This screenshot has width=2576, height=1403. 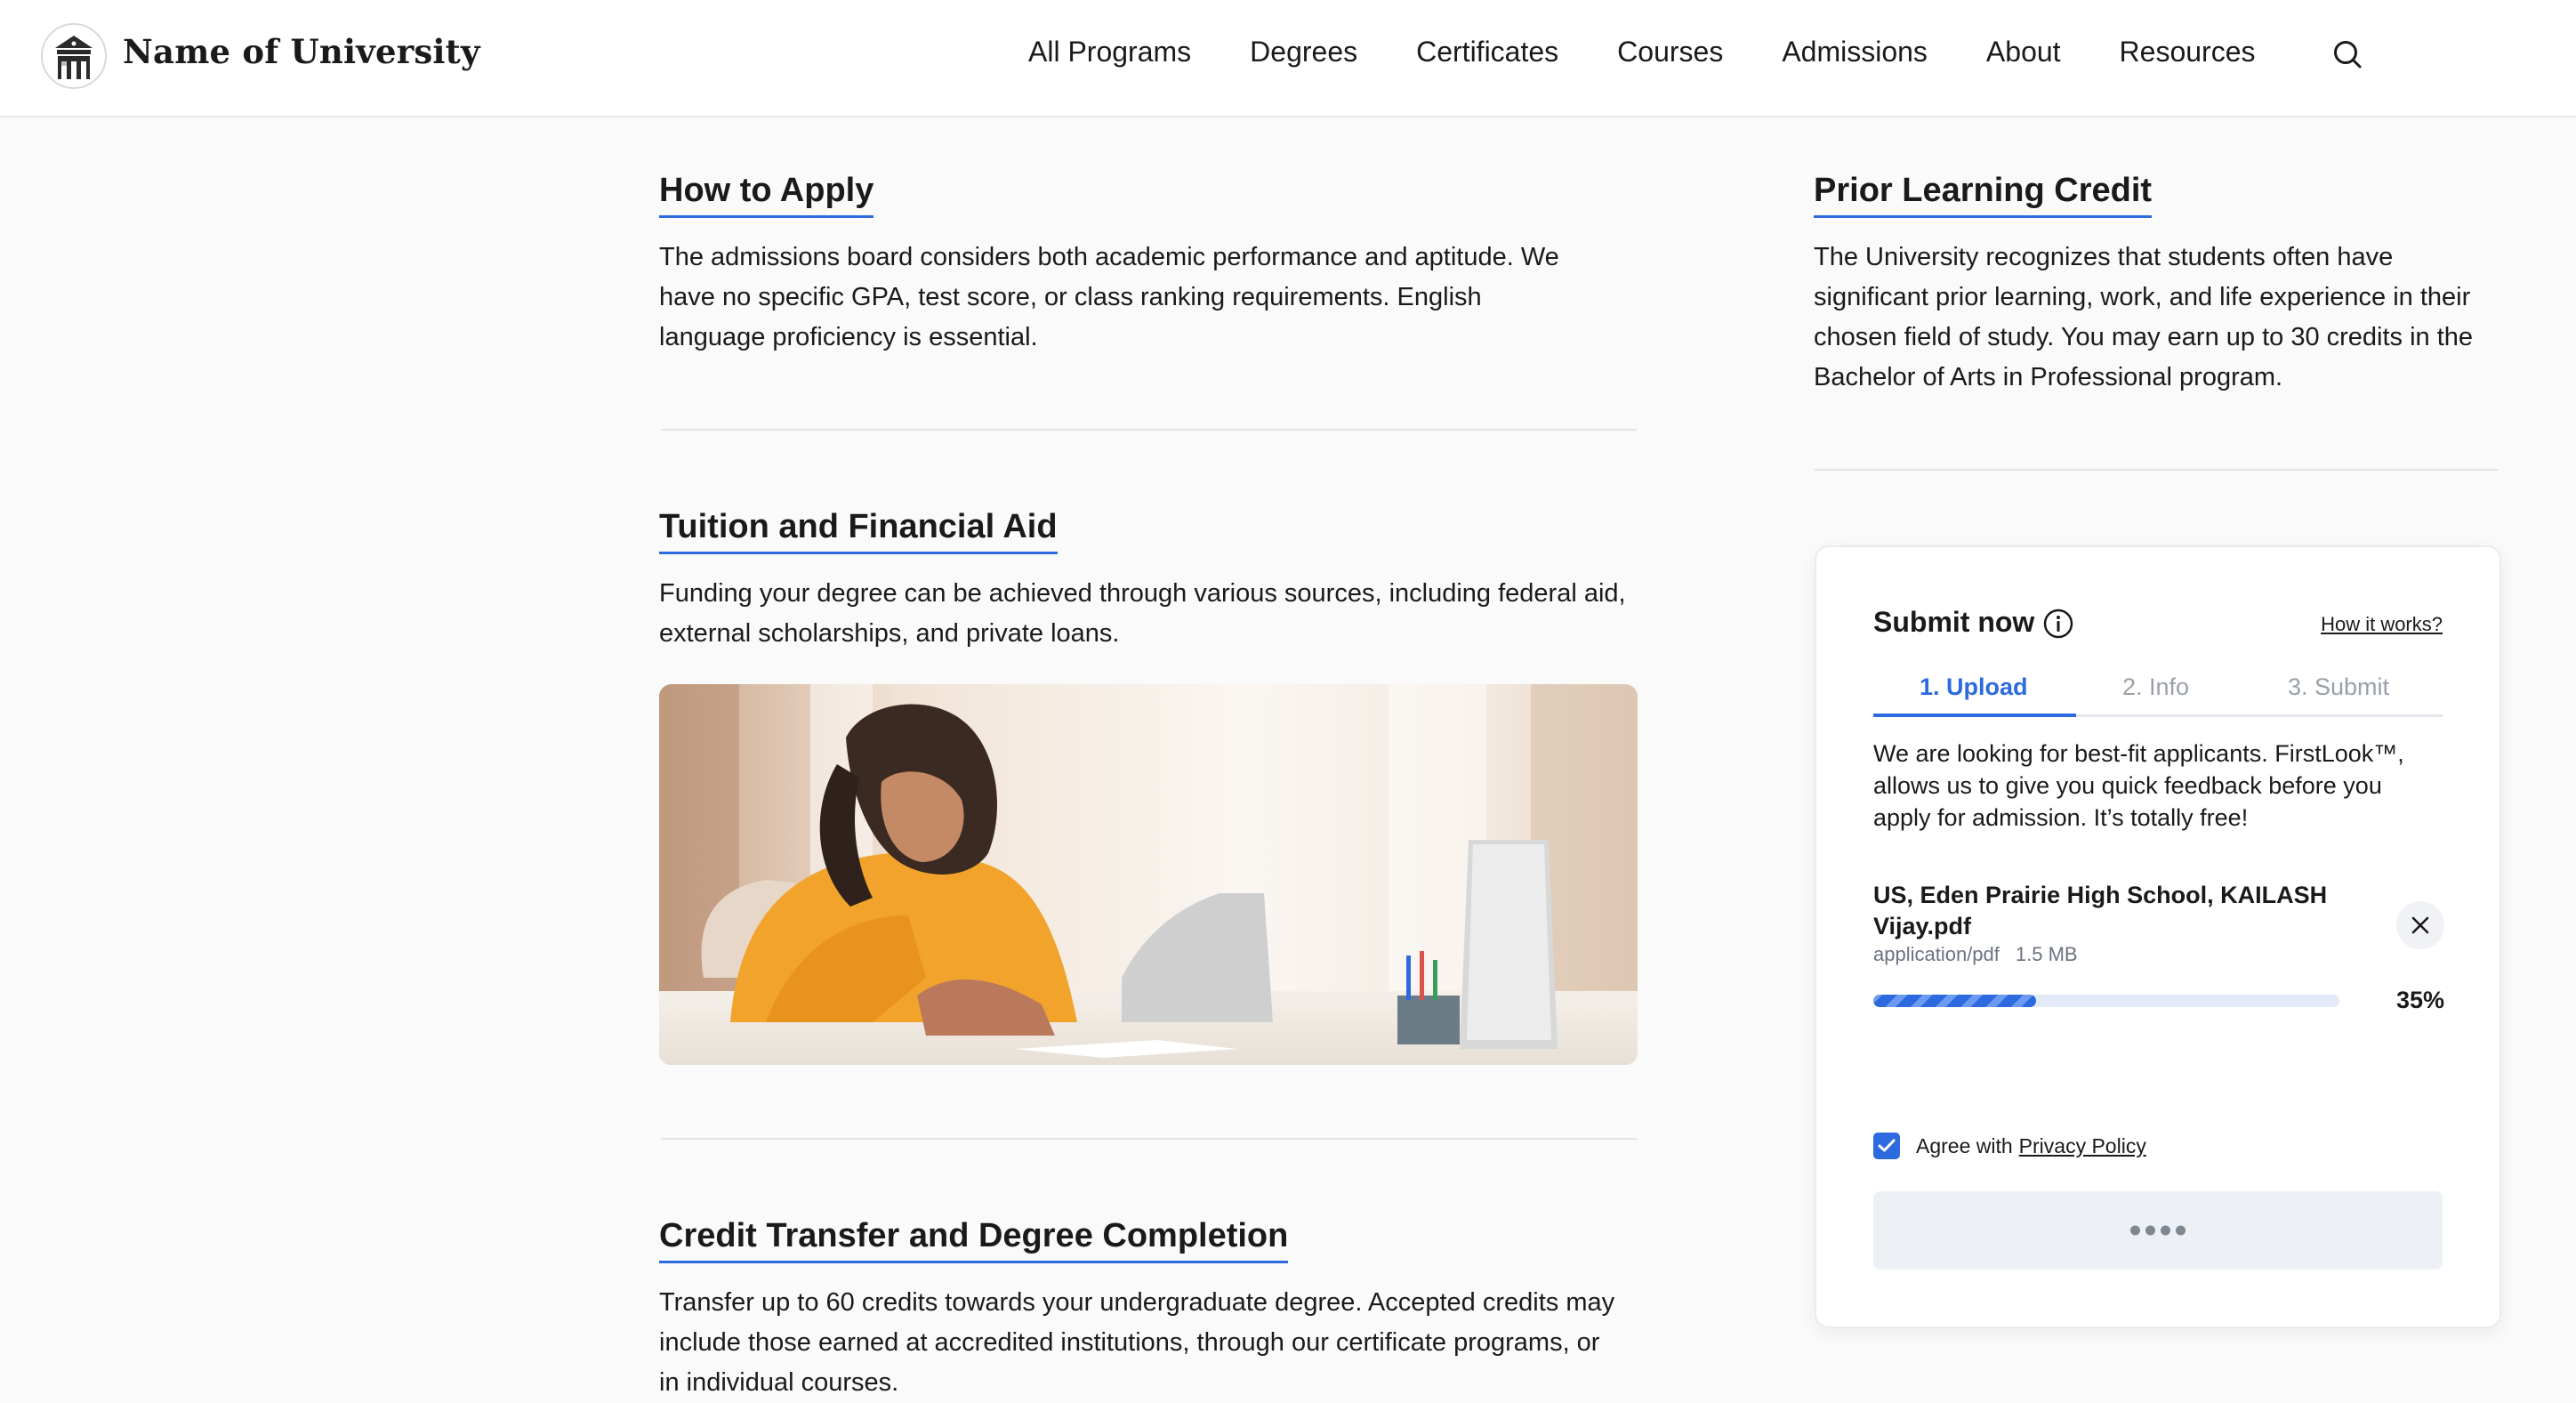 I want to click on search-icon, so click(x=2348, y=55).